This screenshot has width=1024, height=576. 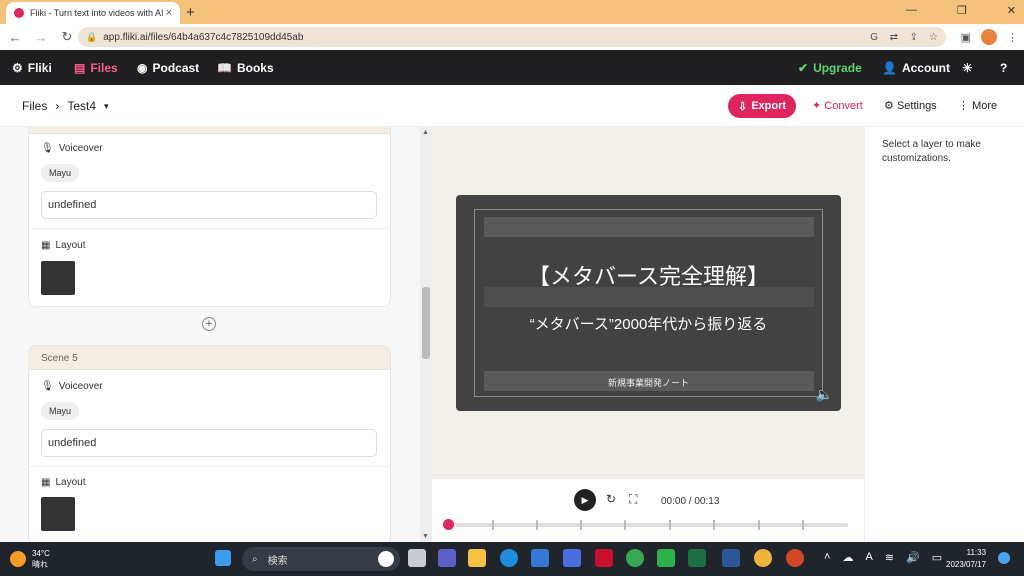 What do you see at coordinates (874, 37) in the screenshot?
I see `google-icon: G` at bounding box center [874, 37].